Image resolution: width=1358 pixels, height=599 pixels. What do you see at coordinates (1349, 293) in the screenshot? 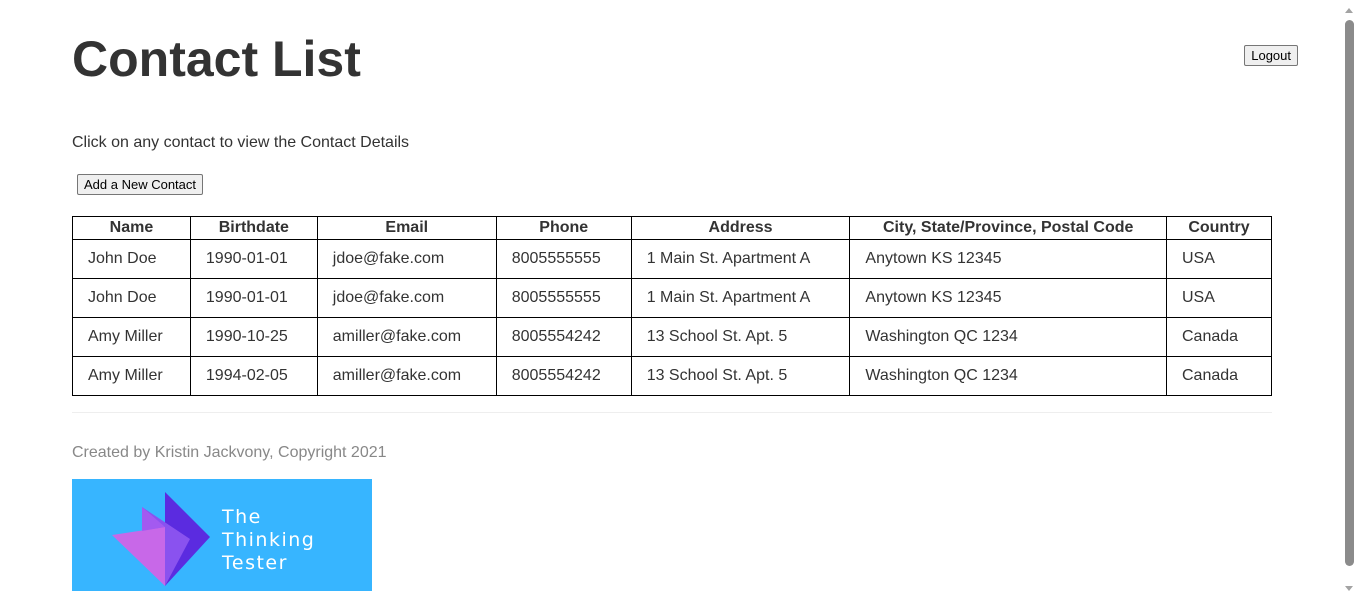
I see `scrollbar-thumb` at bounding box center [1349, 293].